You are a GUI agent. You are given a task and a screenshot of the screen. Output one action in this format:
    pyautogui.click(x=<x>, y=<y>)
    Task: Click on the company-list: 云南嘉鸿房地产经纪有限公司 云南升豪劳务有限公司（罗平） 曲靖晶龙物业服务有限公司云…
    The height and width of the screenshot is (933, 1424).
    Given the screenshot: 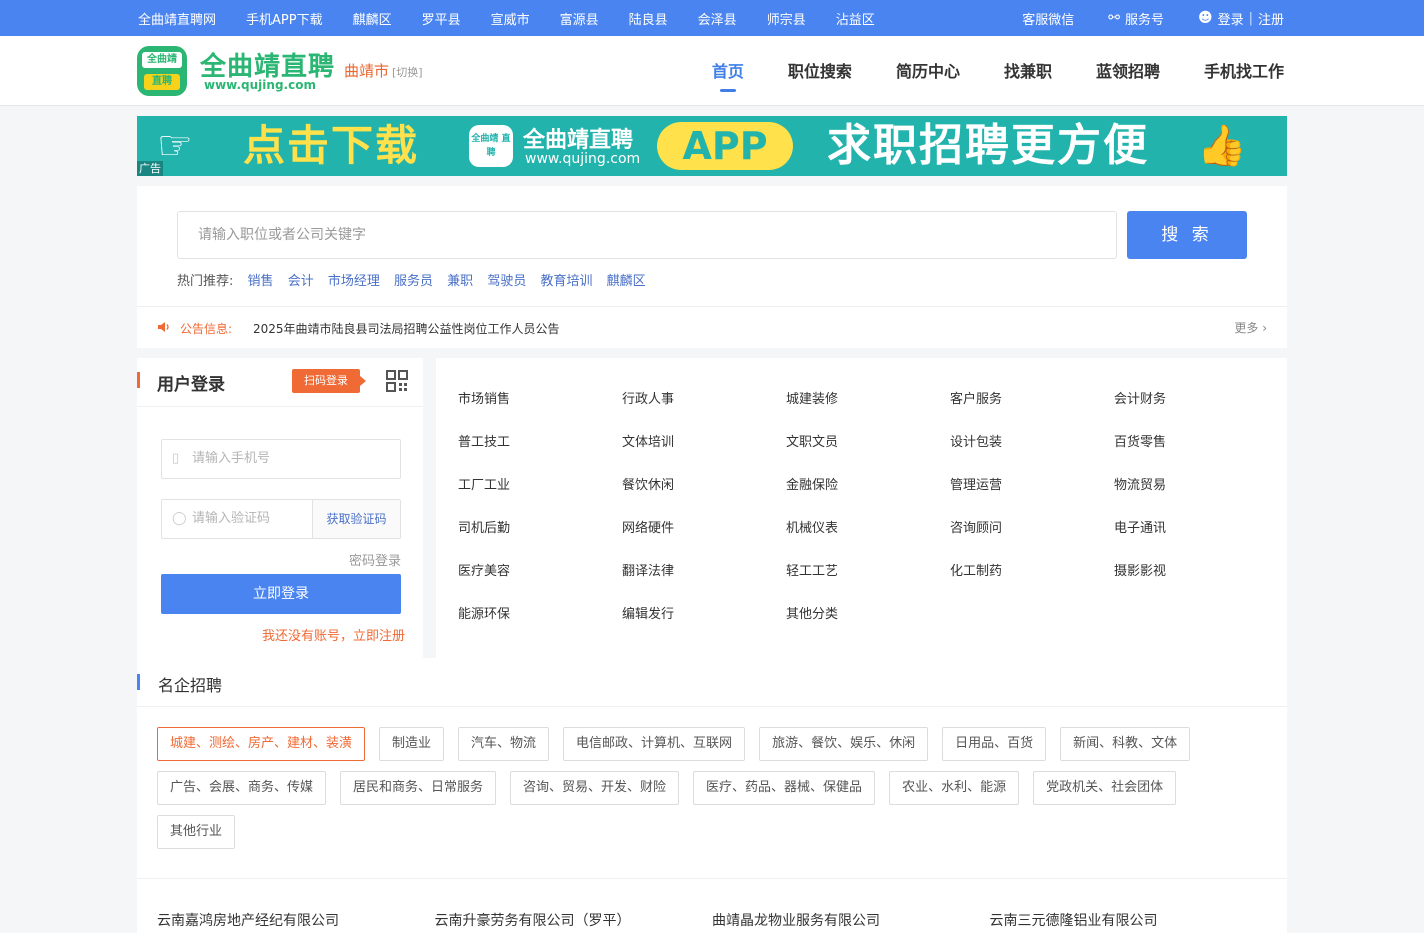 What is the action you would take?
    pyautogui.click(x=712, y=920)
    